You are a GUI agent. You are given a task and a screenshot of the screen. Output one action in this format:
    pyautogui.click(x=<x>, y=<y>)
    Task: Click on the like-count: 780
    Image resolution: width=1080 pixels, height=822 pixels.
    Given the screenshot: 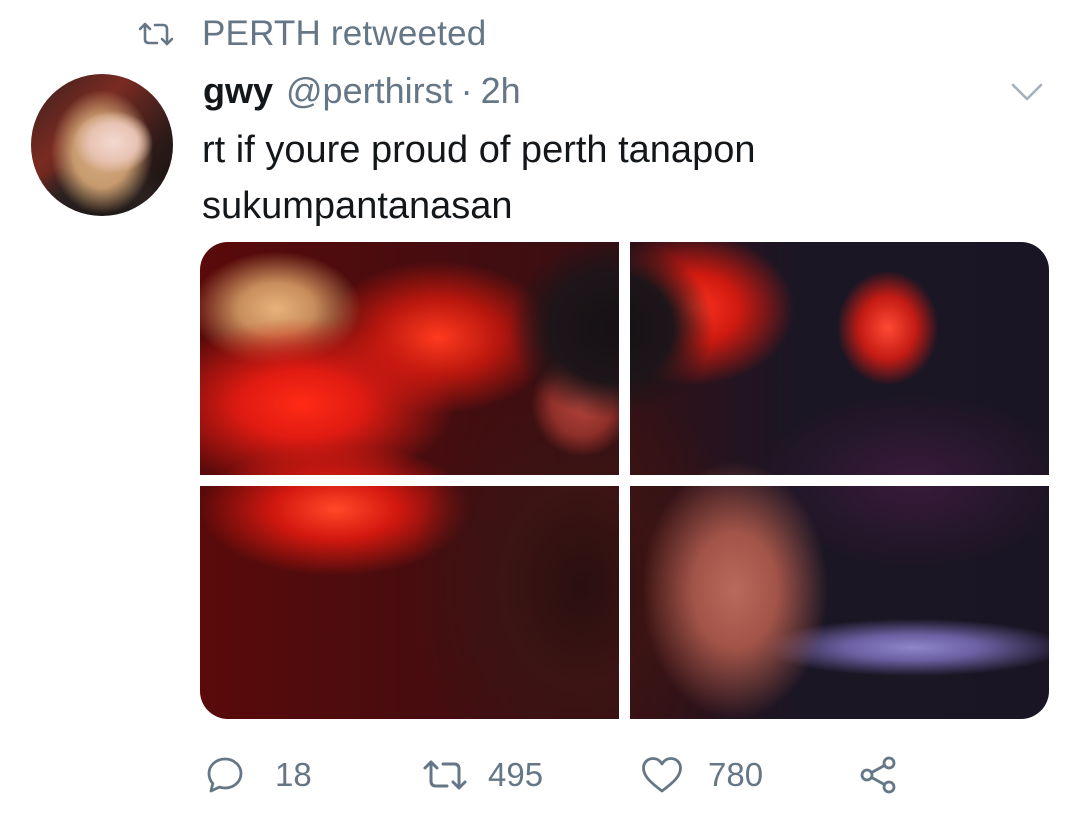 What is the action you would take?
    pyautogui.click(x=736, y=774)
    